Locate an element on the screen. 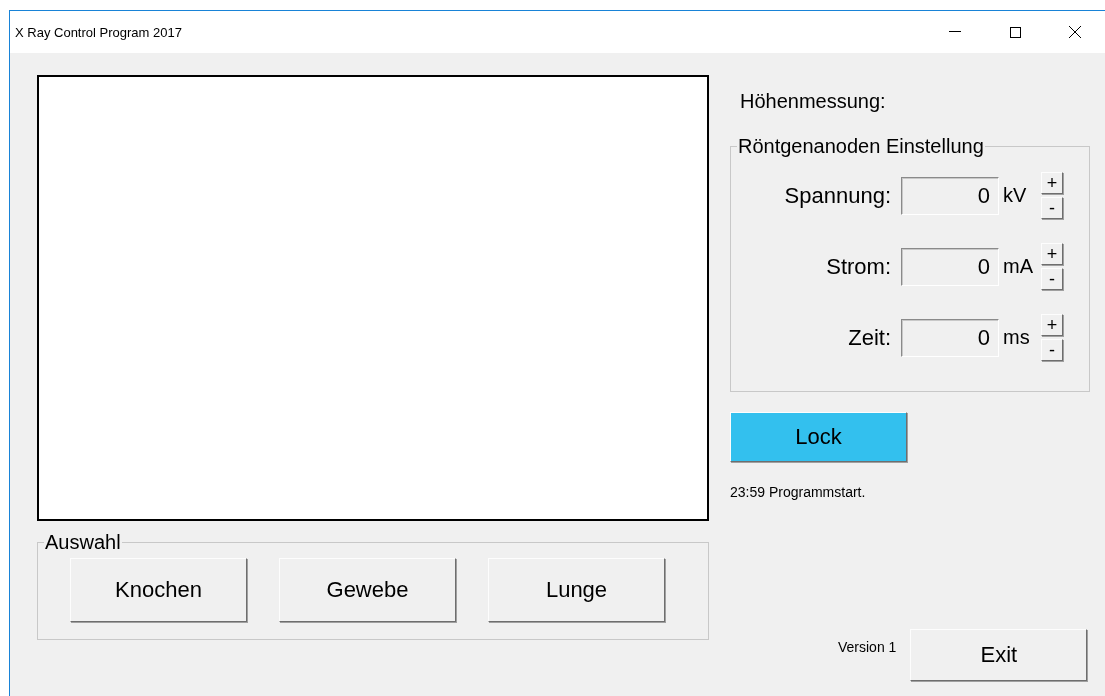 The width and height of the screenshot is (1105, 696). unit-label: kV is located at coordinates (1015, 195).